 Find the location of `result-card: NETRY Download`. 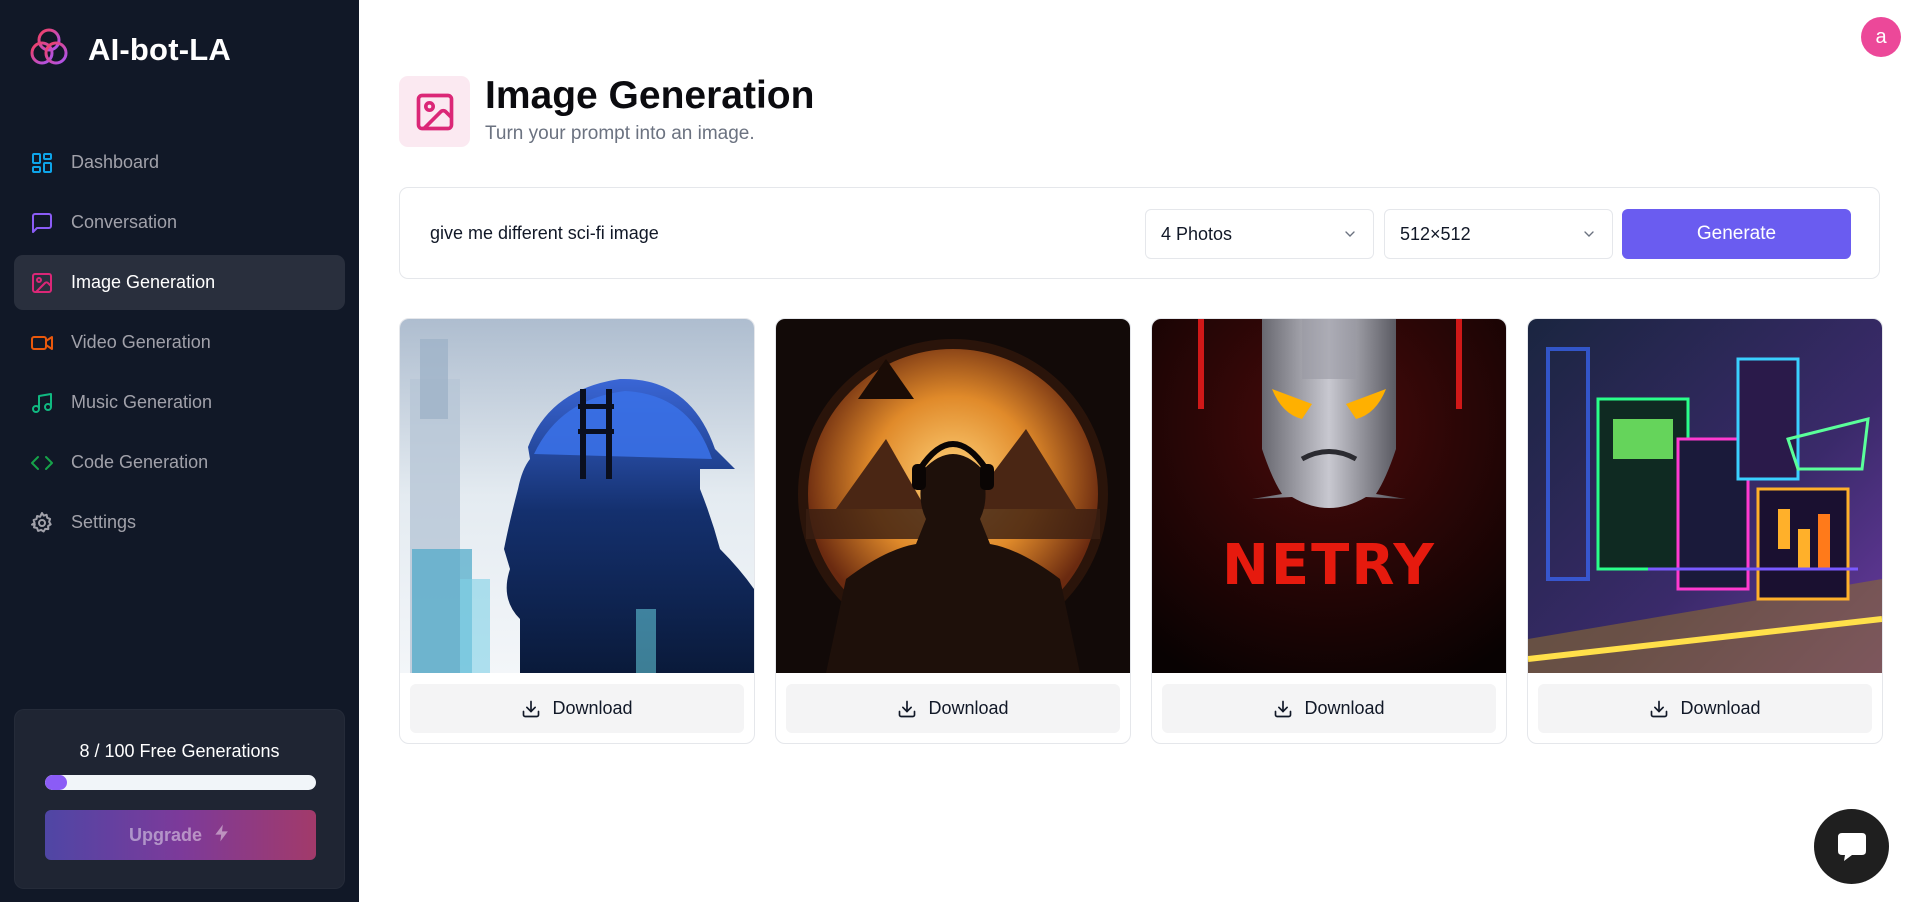

result-card: NETRY Download is located at coordinates (1329, 531).